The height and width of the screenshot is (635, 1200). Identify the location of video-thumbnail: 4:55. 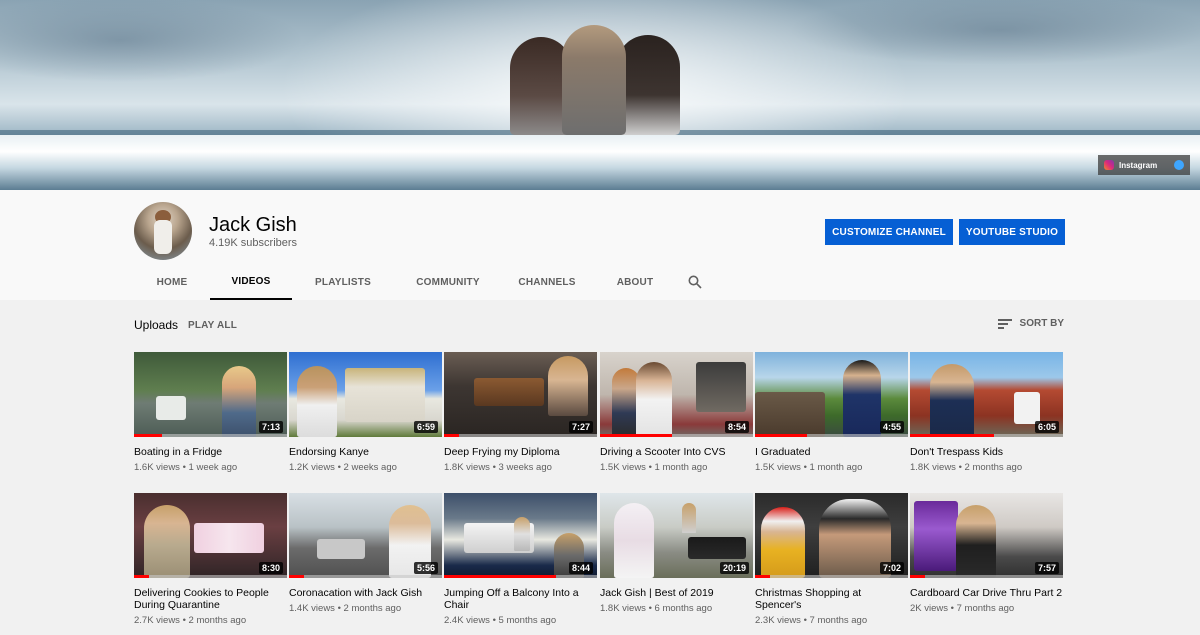
(831, 394).